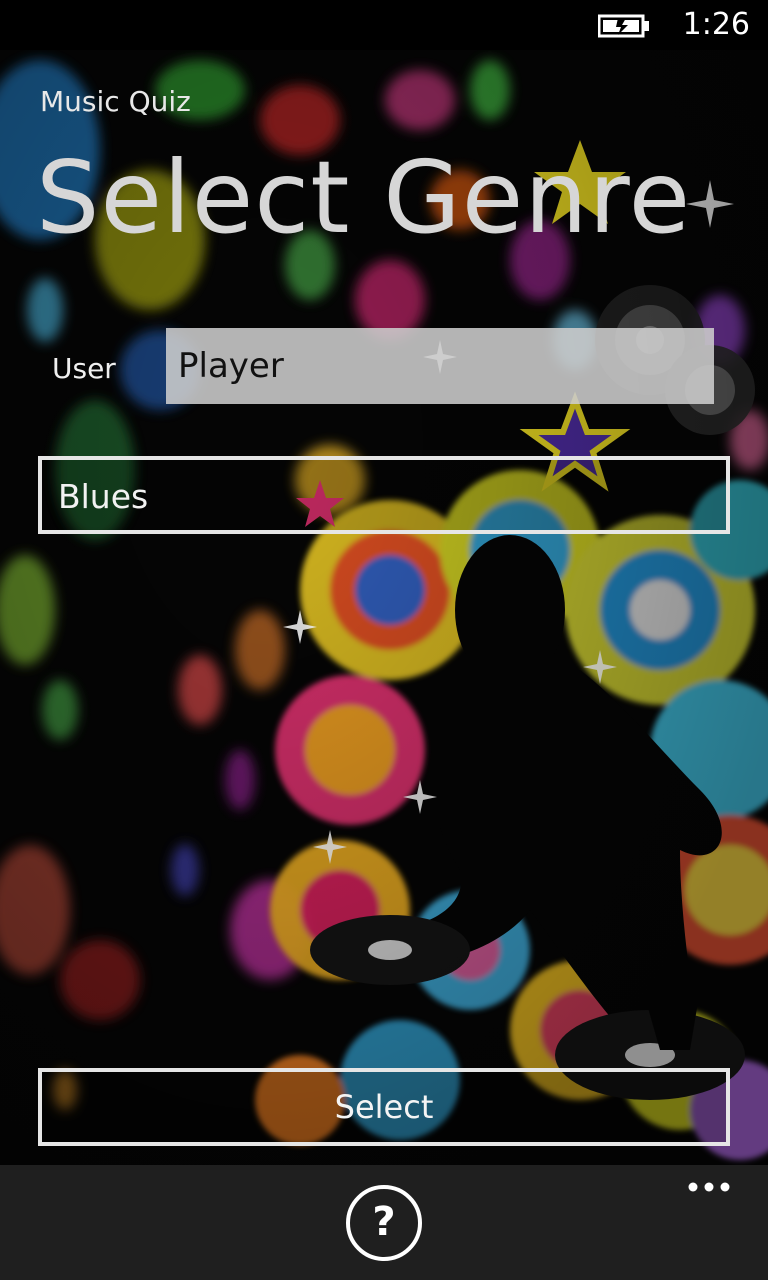 The image size is (768, 1280). I want to click on user-name-input, so click(440, 366).